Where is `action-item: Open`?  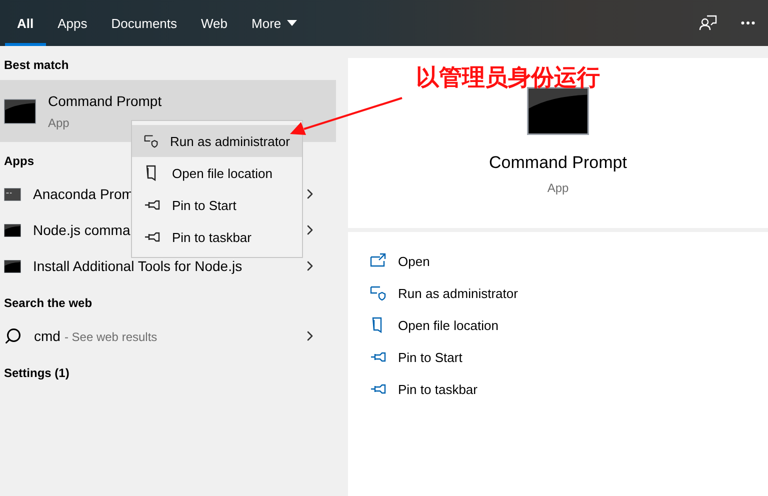
action-item: Open is located at coordinates (569, 261).